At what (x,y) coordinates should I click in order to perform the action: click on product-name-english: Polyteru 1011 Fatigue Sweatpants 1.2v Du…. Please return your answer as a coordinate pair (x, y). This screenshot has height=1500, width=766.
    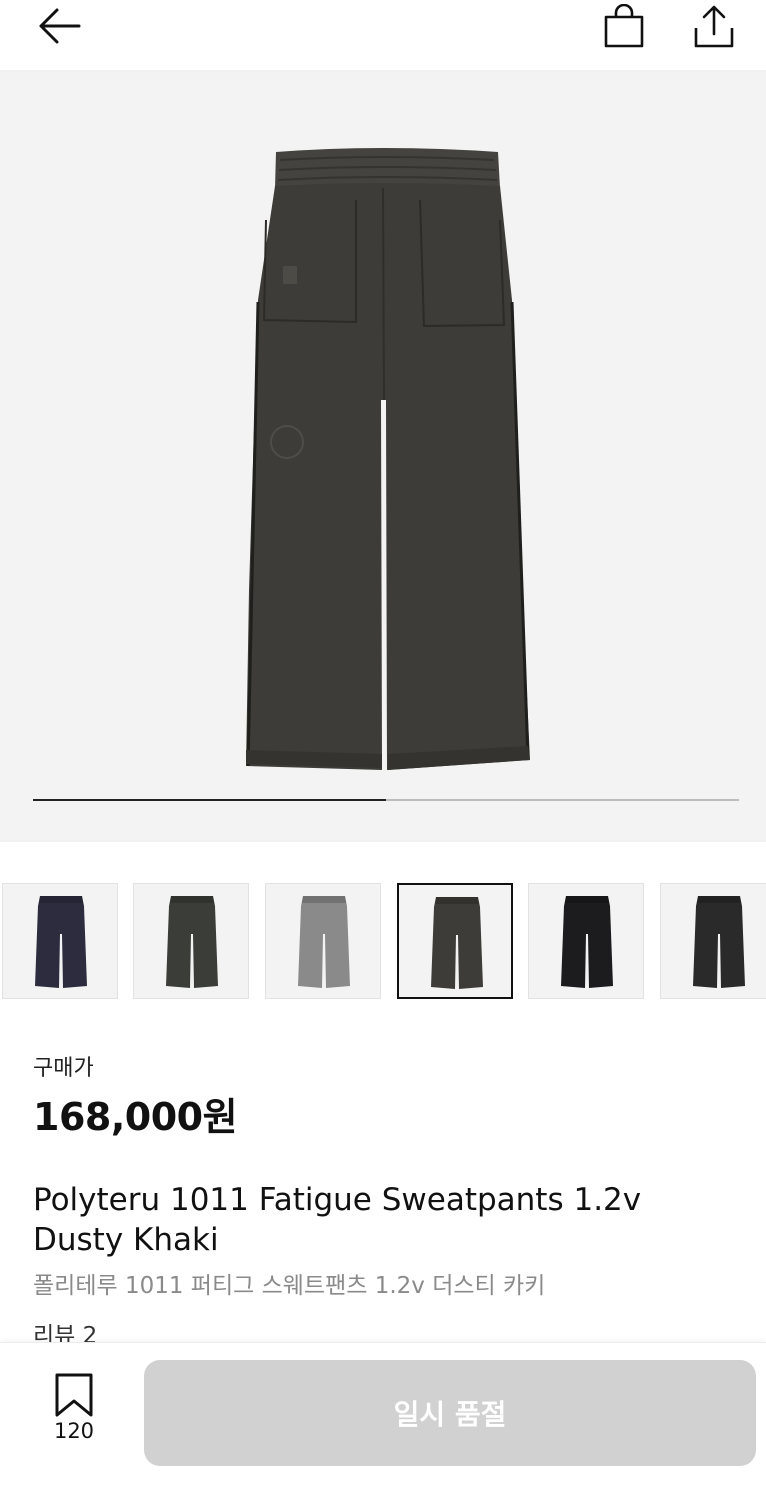
    Looking at the image, I should click on (337, 1220).